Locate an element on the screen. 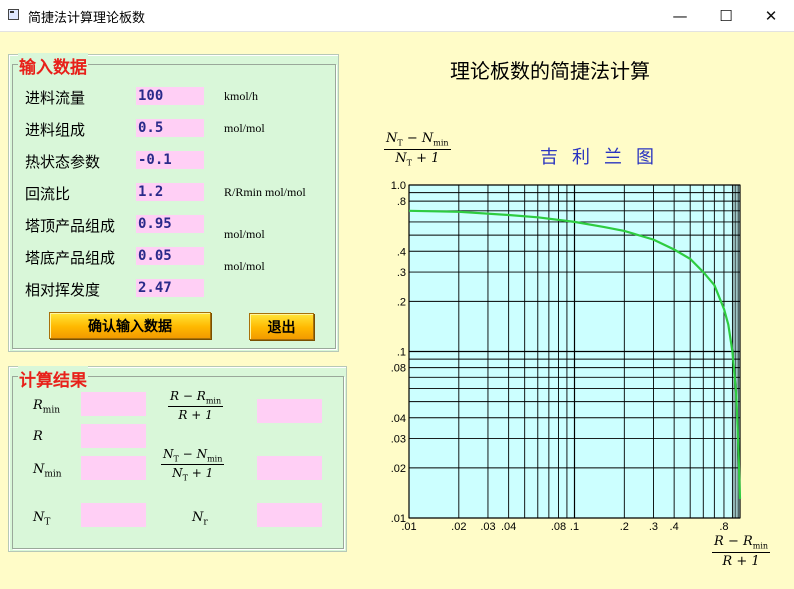  feed-flow-unit: kmol/h is located at coordinates (241, 96).